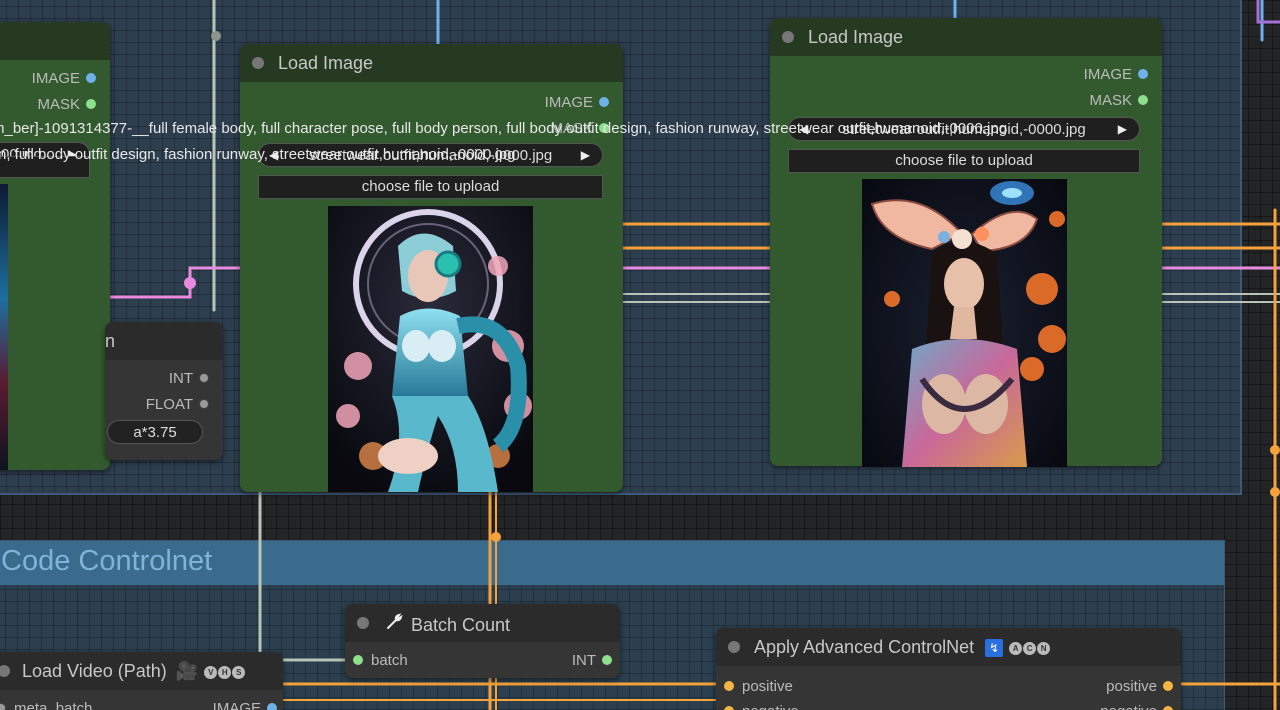 The width and height of the screenshot is (1280, 710). Describe the element at coordinates (55, 246) in the screenshot. I see `node-load-image-left: IMAGE MASK 00.jpg ▶` at that location.